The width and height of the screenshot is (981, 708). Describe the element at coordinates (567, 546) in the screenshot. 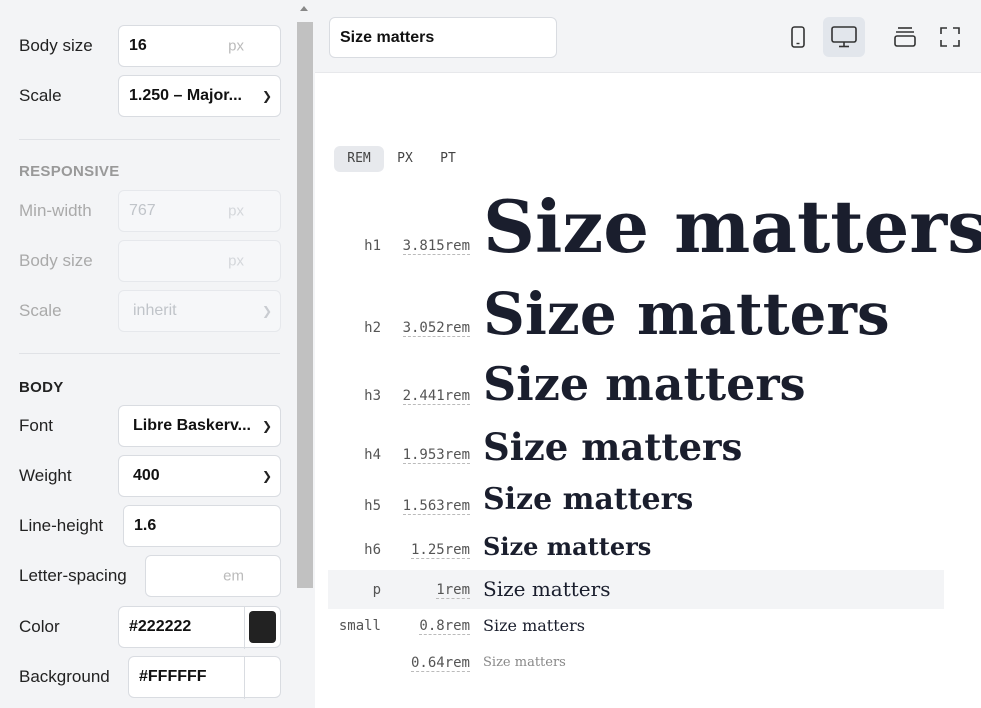

I see `sample-text-h6: Size matters` at that location.